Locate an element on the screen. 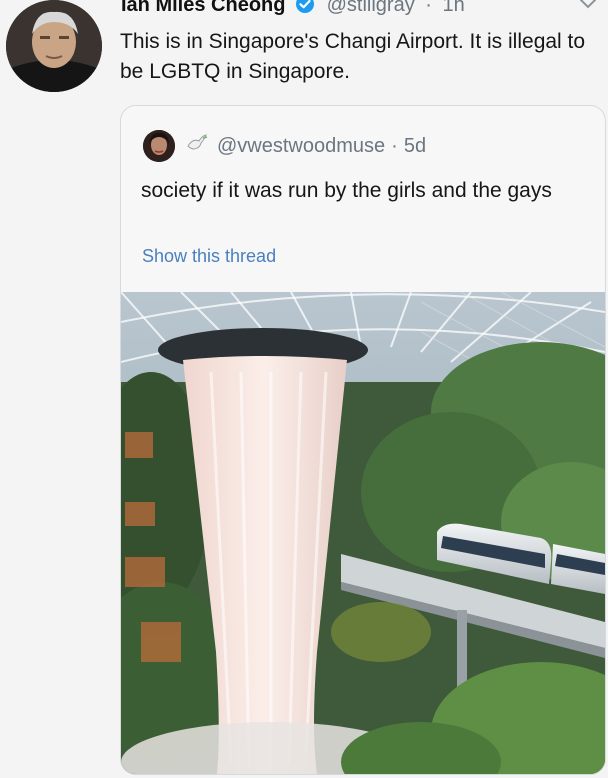 This screenshot has height=778, width=608. verified-badge-icon is located at coordinates (305, 10).